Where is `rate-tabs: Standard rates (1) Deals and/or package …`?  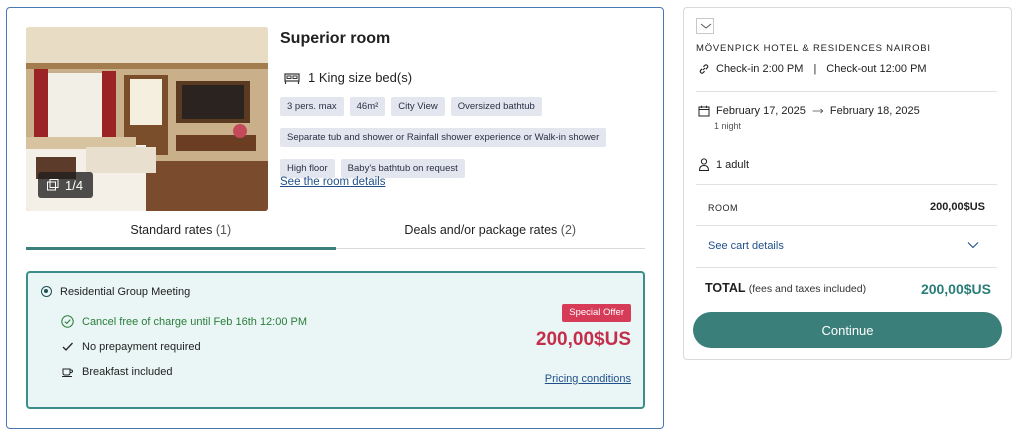 rate-tabs: Standard rates (1) Deals and/or package … is located at coordinates (336, 236).